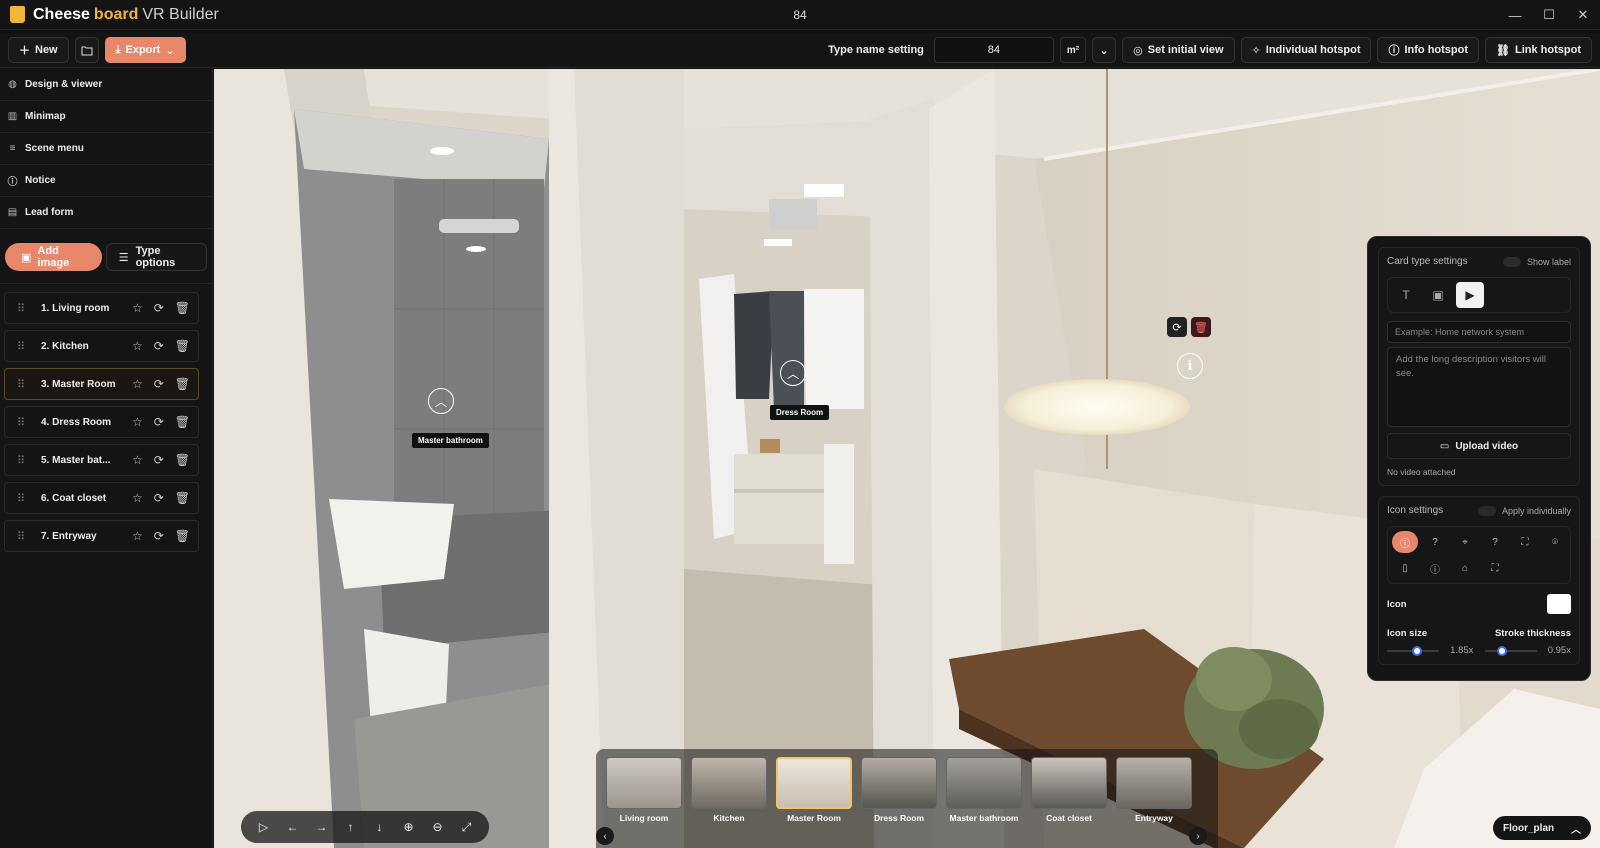  What do you see at coordinates (101, 460) in the screenshot?
I see `scene-item: ⠿ 5. Master bat... ☆ ⟳ 🗑` at bounding box center [101, 460].